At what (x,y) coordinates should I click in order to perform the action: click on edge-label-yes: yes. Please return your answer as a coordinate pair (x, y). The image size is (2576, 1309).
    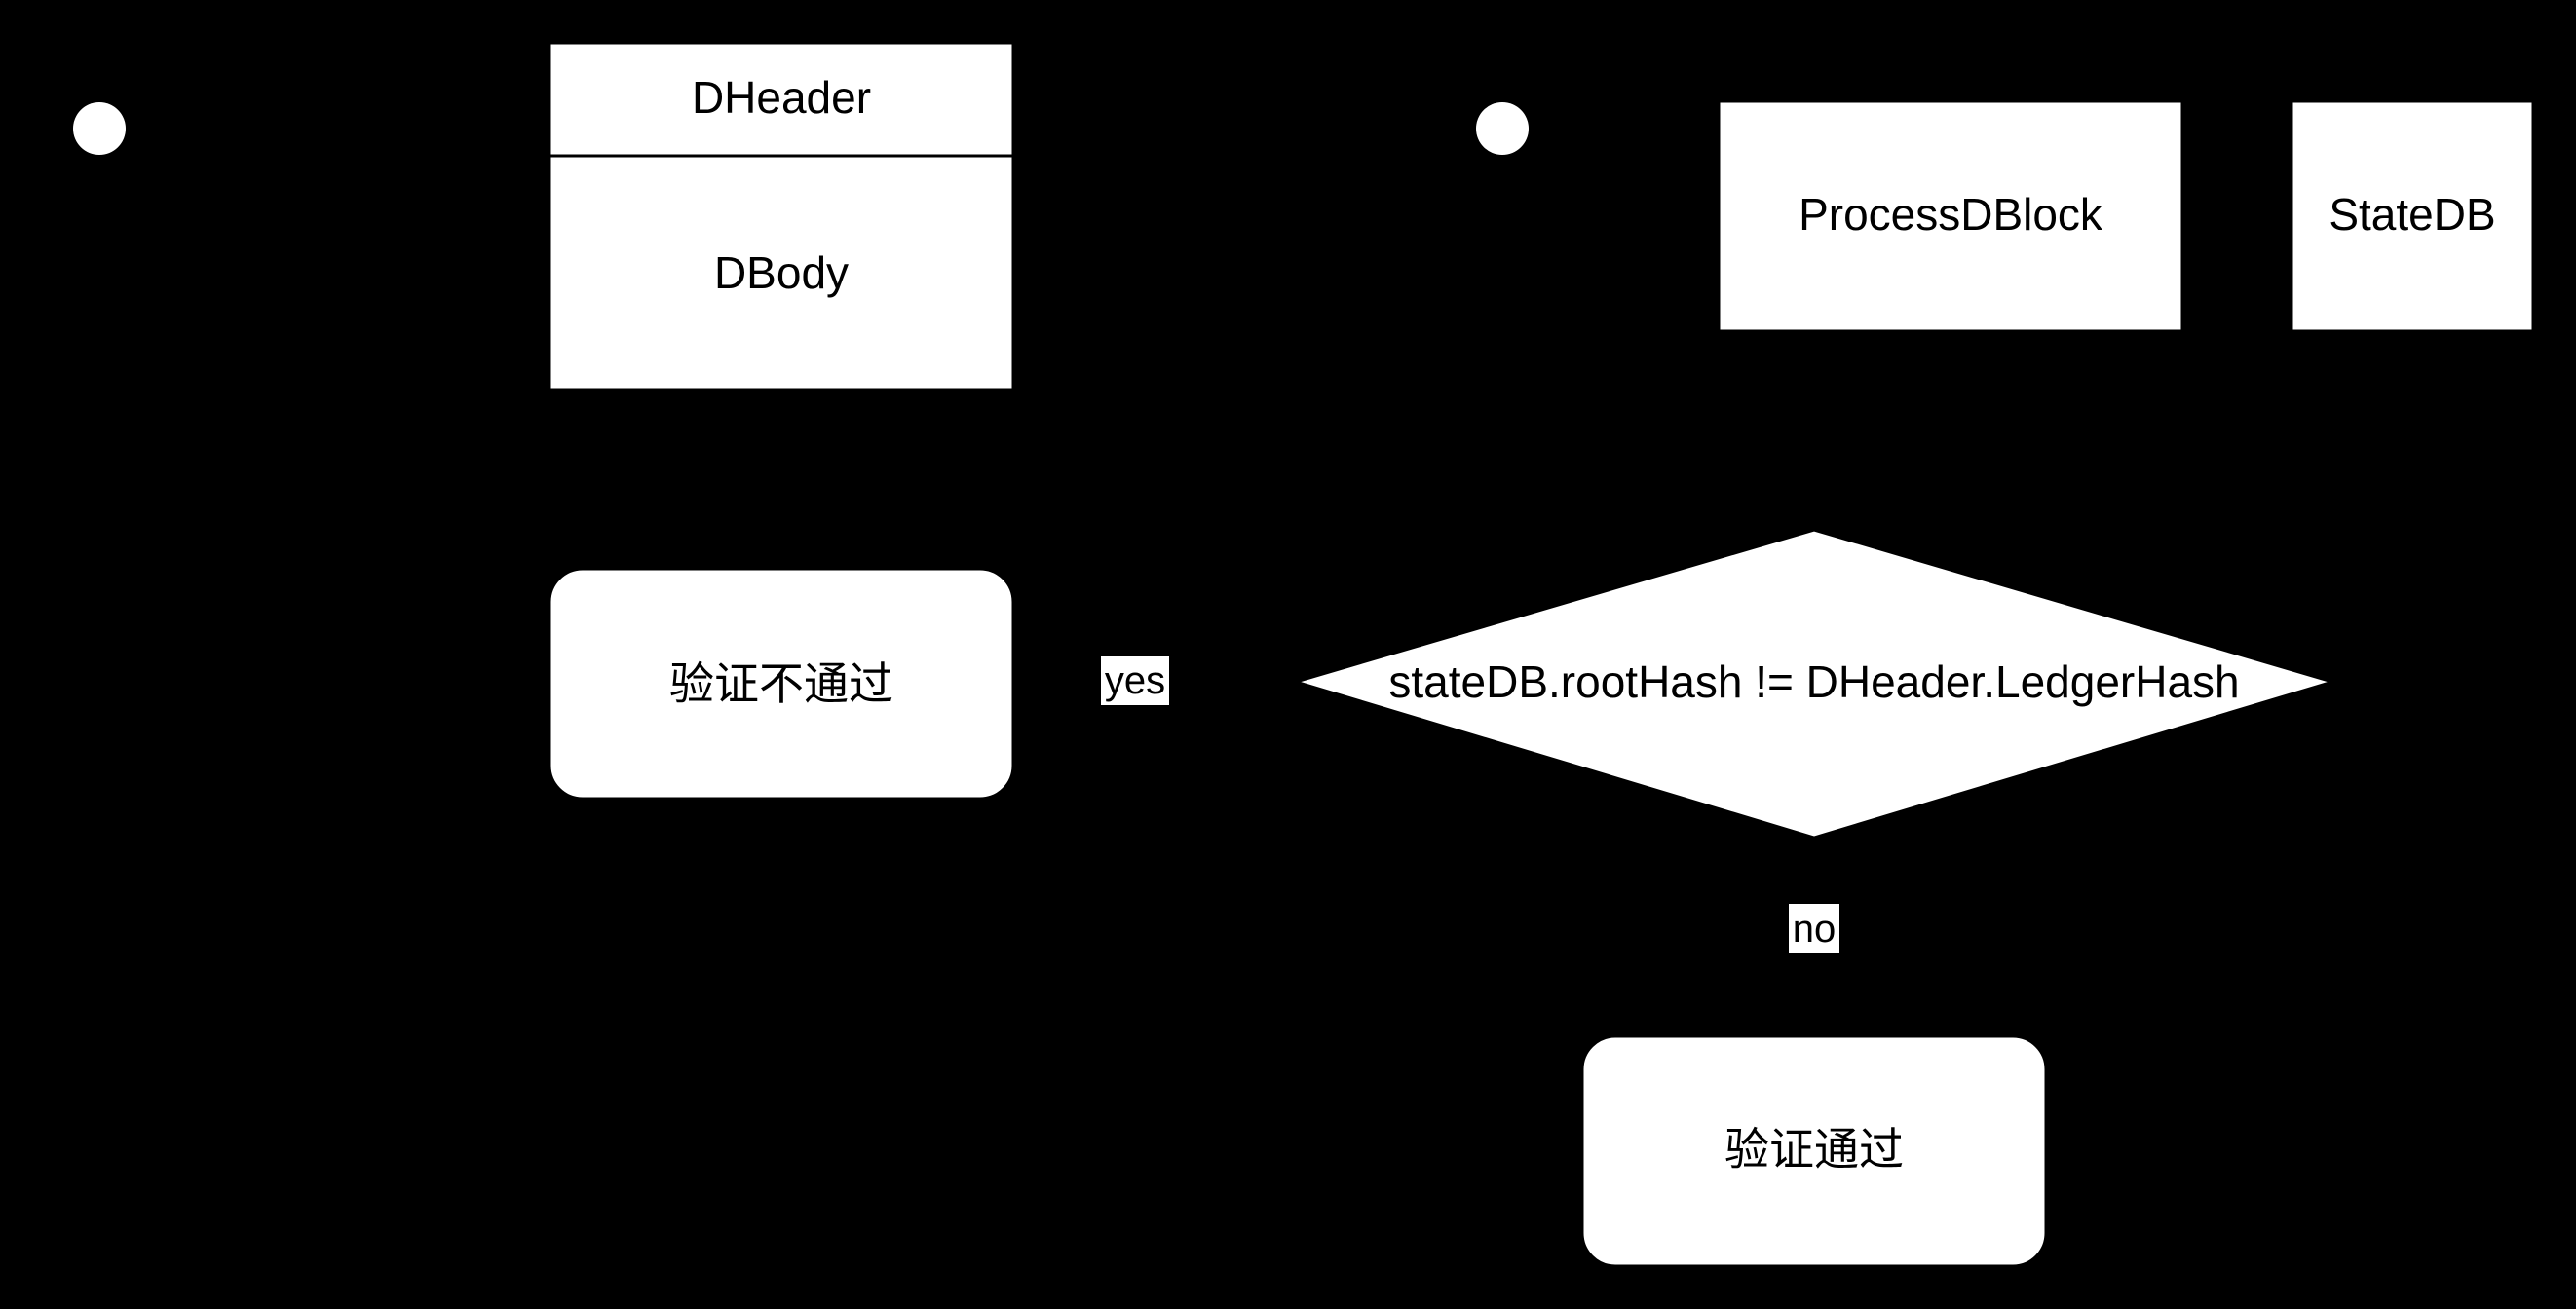
    Looking at the image, I should click on (1135, 681).